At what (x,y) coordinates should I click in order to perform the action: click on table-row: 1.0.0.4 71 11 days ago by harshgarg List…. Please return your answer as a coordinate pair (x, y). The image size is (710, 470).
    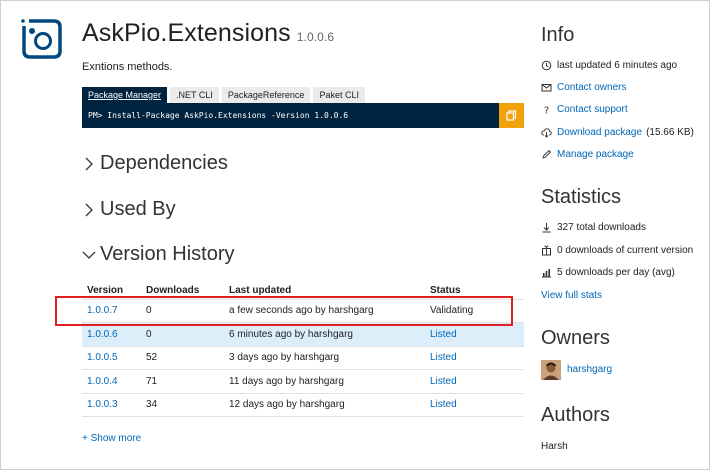
    Looking at the image, I should click on (303, 381).